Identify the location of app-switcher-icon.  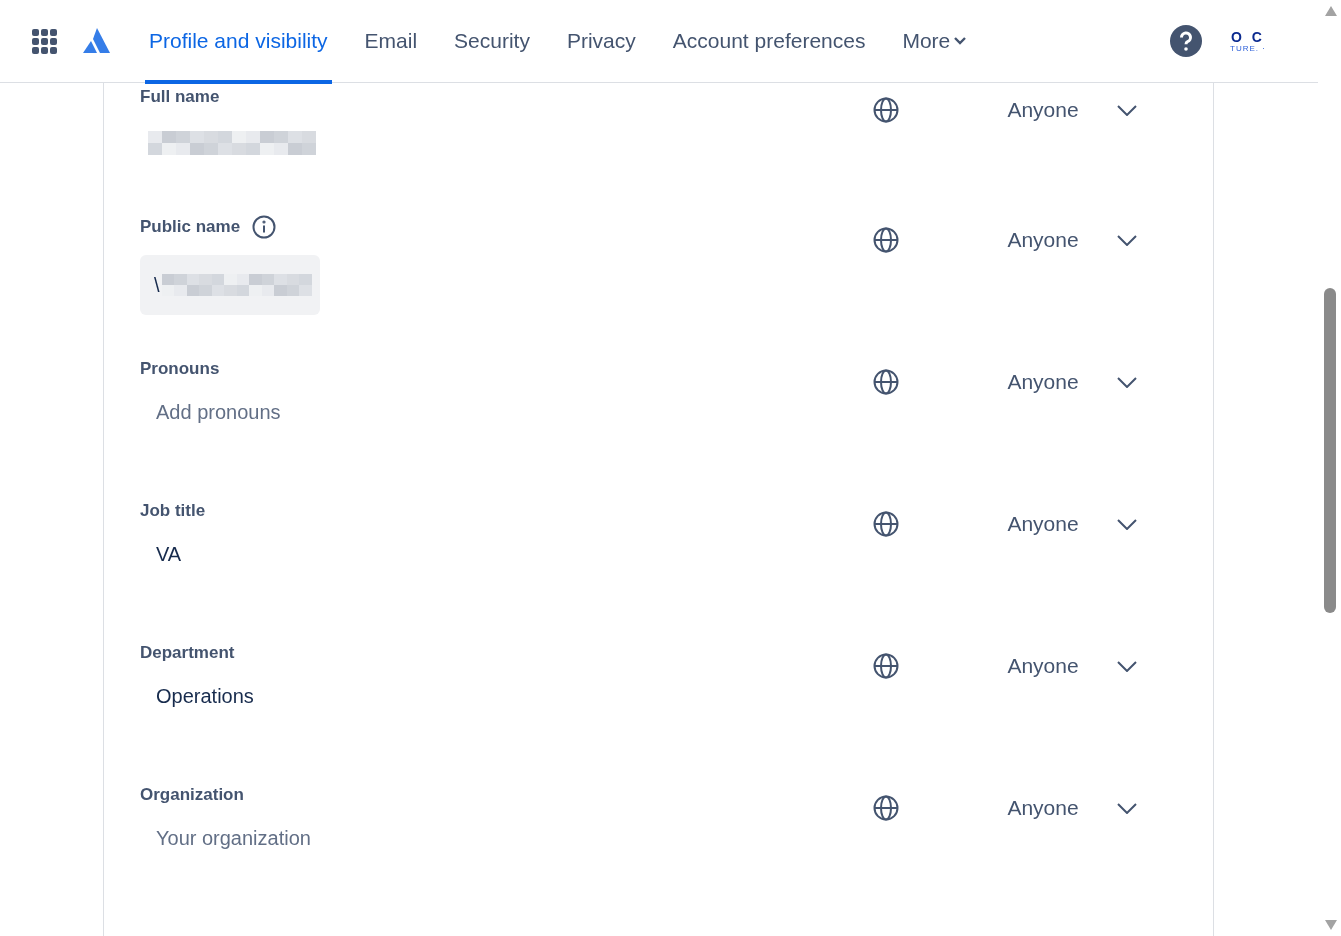
(44, 41).